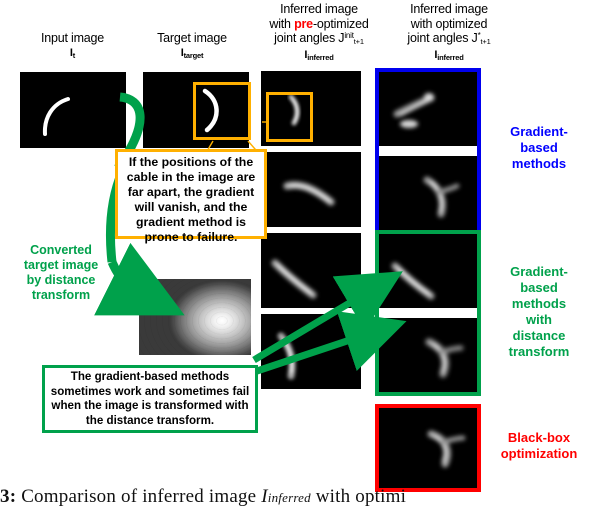 The height and width of the screenshot is (516, 594). I want to click on side-label-line: distance, so click(539, 335).